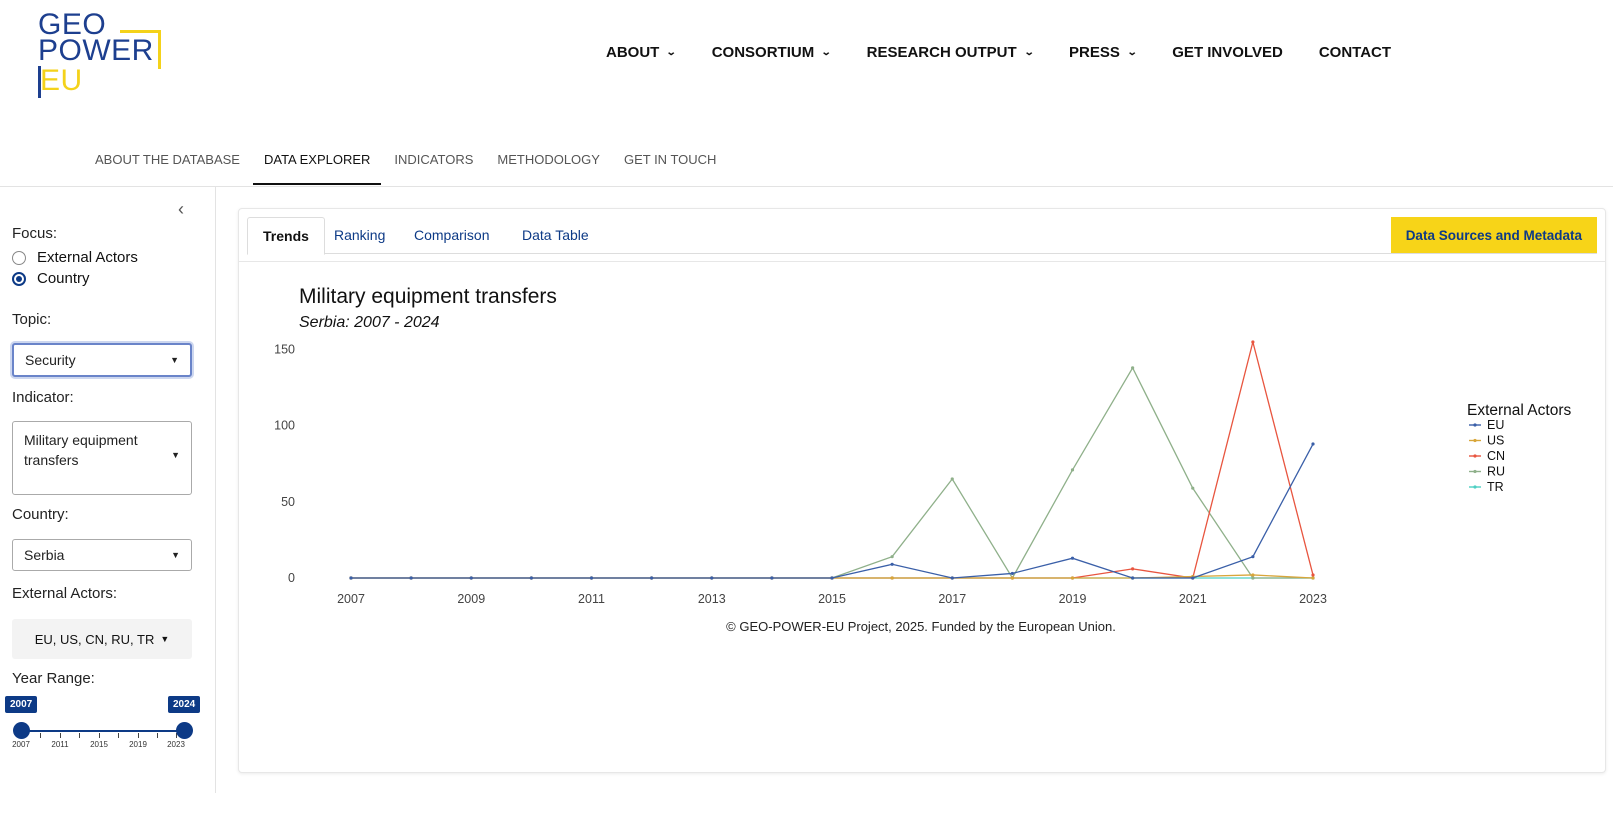 Image resolution: width=1613 pixels, height=836 pixels. Describe the element at coordinates (102, 360) in the screenshot. I see `topic-select: Security ▼` at that location.